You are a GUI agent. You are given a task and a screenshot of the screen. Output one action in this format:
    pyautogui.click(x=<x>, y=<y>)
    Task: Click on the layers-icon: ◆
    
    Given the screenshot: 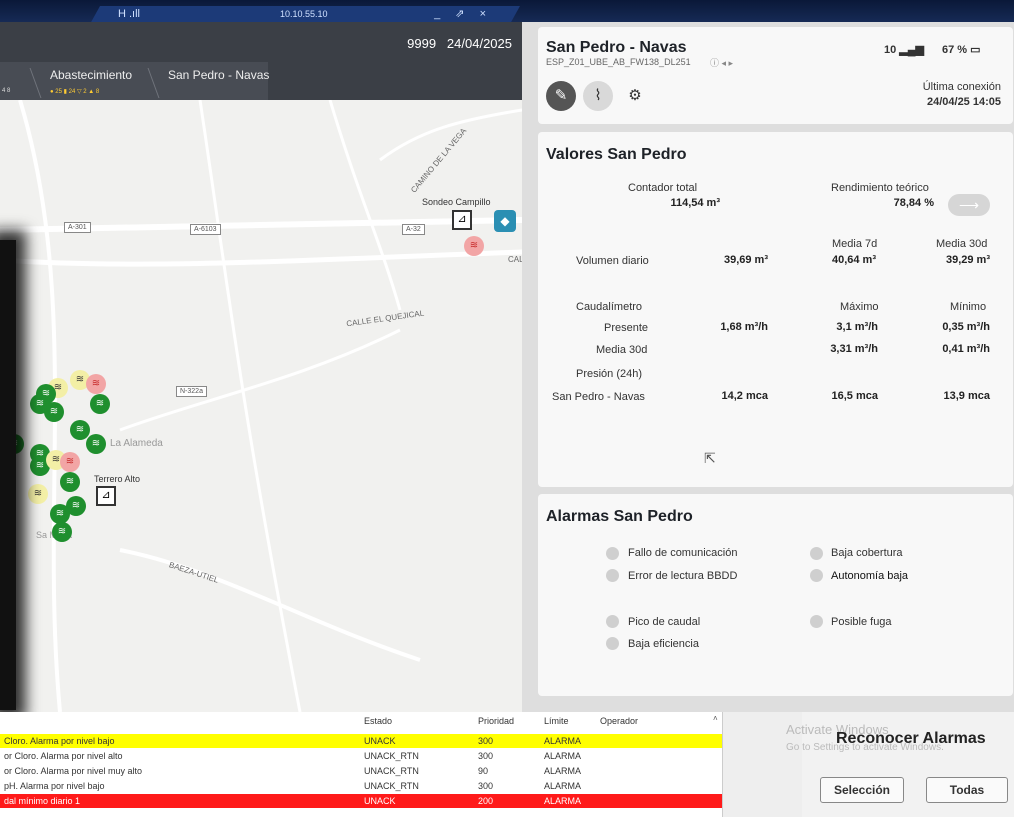 What is the action you would take?
    pyautogui.click(x=505, y=221)
    